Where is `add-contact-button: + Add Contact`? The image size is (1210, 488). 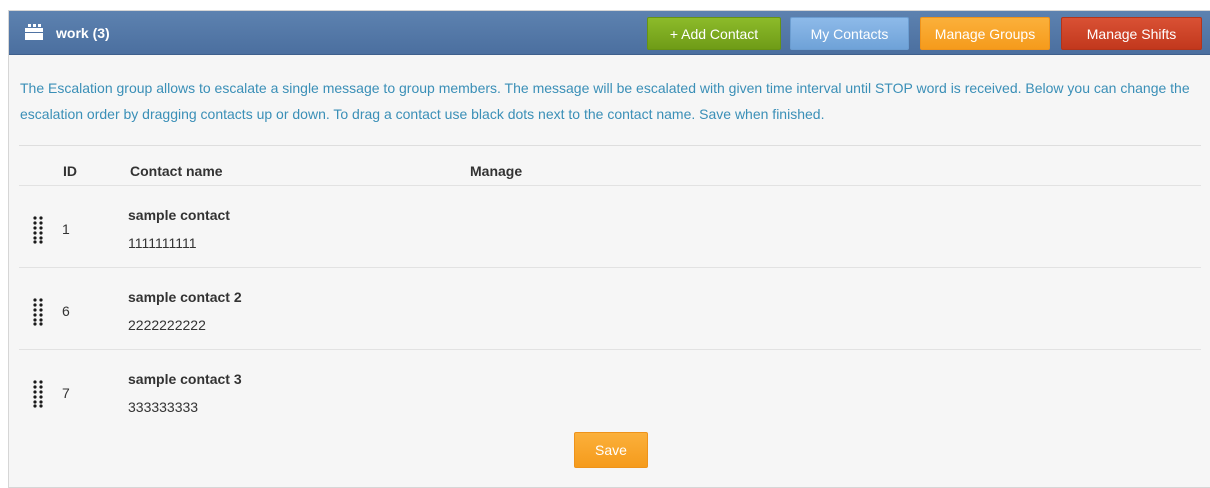 add-contact-button: + Add Contact is located at coordinates (714, 33).